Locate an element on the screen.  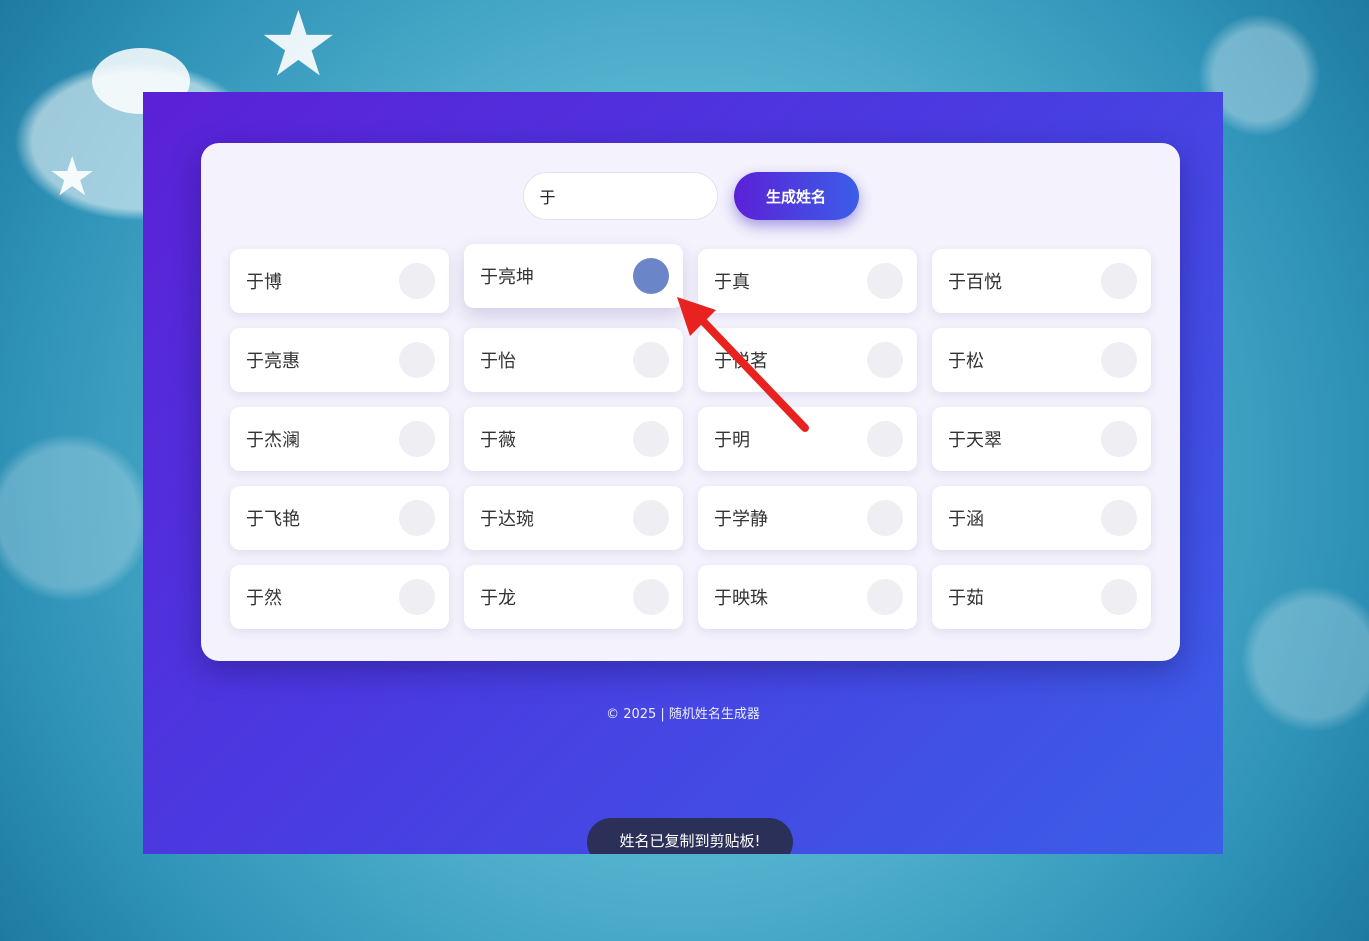
name-text: 于薇 is located at coordinates (498, 440).